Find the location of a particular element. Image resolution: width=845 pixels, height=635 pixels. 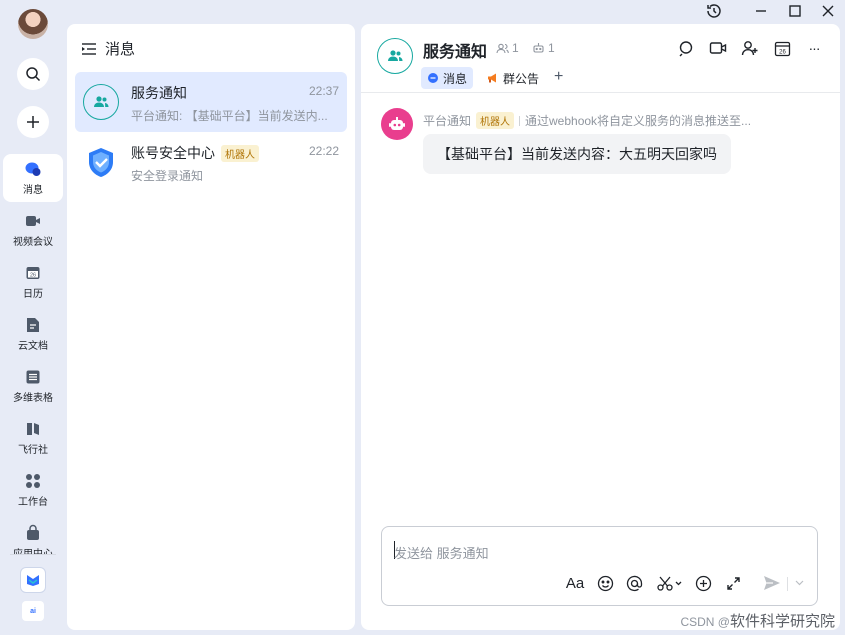

header-divider is located at coordinates (600, 92).